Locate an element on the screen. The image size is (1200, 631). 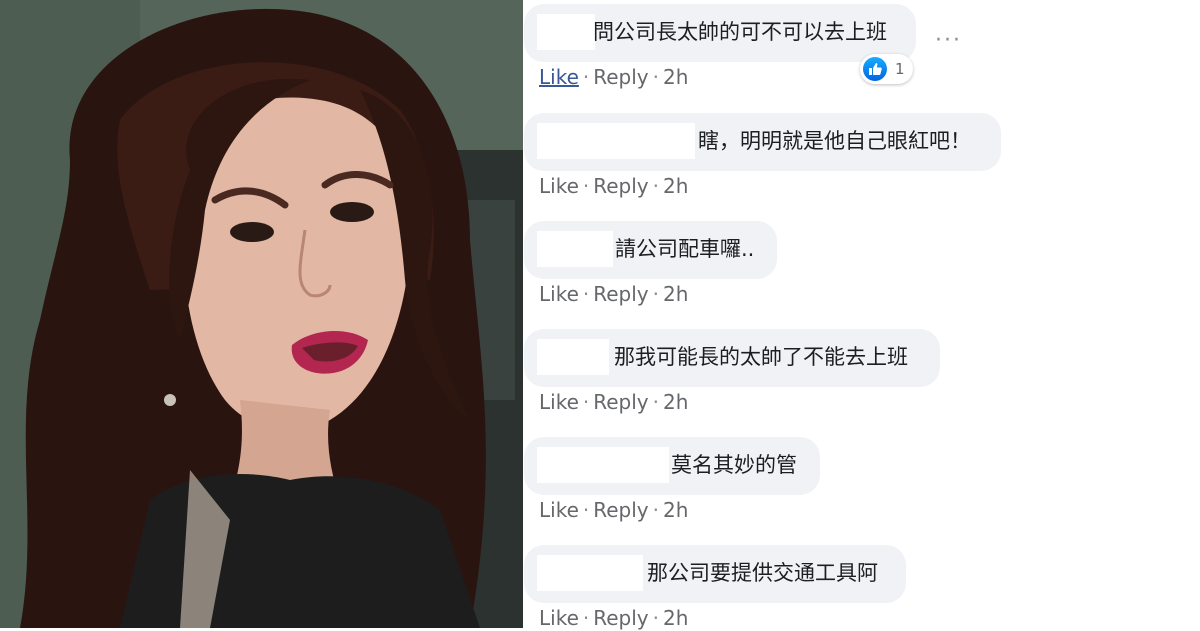
comment-bubble: 那公司要提供交通工具阿 is located at coordinates (715, 574).